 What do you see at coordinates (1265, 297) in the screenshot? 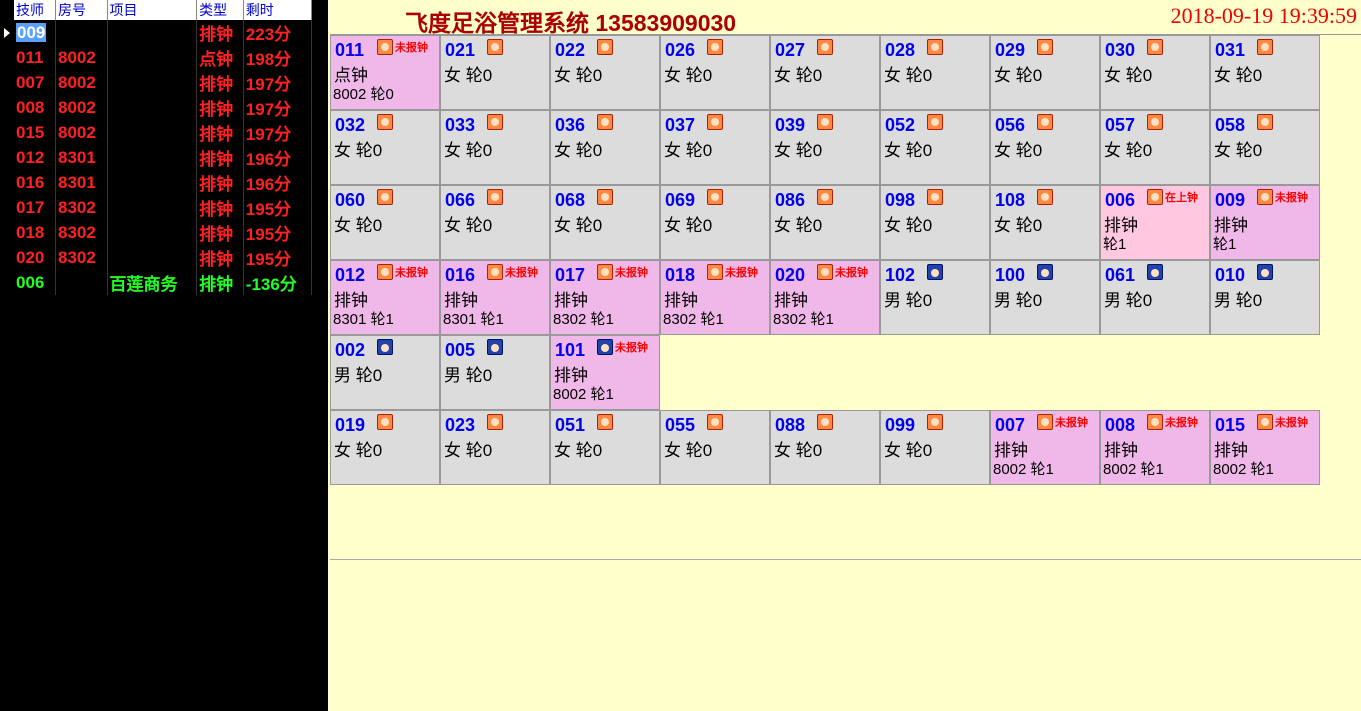
I see `technician-card: 010 男 轮0` at bounding box center [1265, 297].